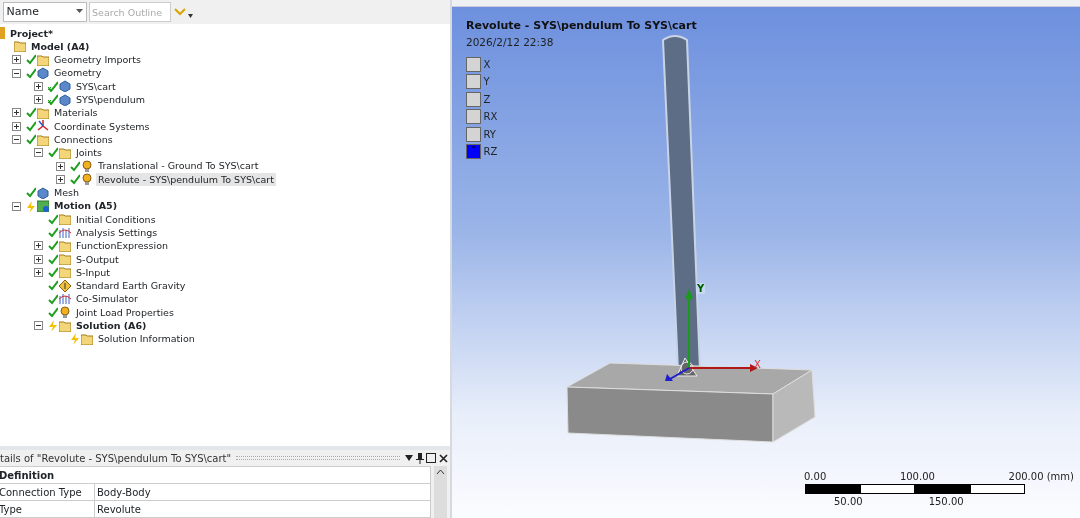 Image resolution: width=1080 pixels, height=518 pixels. I want to click on tree-item: Initial Conditions, so click(116, 219).